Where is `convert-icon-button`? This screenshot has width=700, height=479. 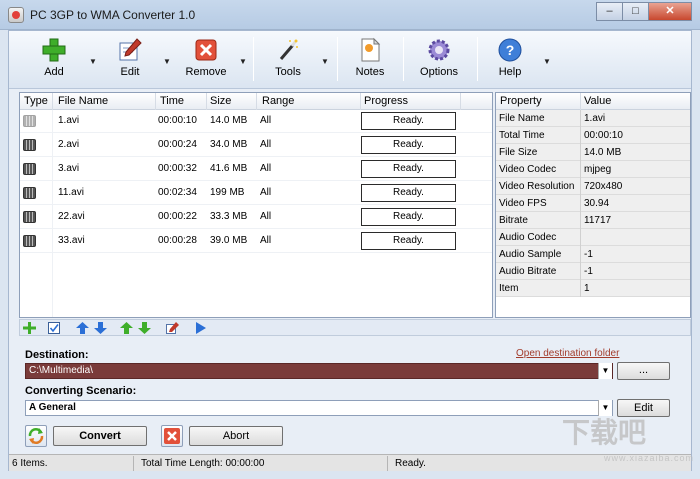 convert-icon-button is located at coordinates (36, 436).